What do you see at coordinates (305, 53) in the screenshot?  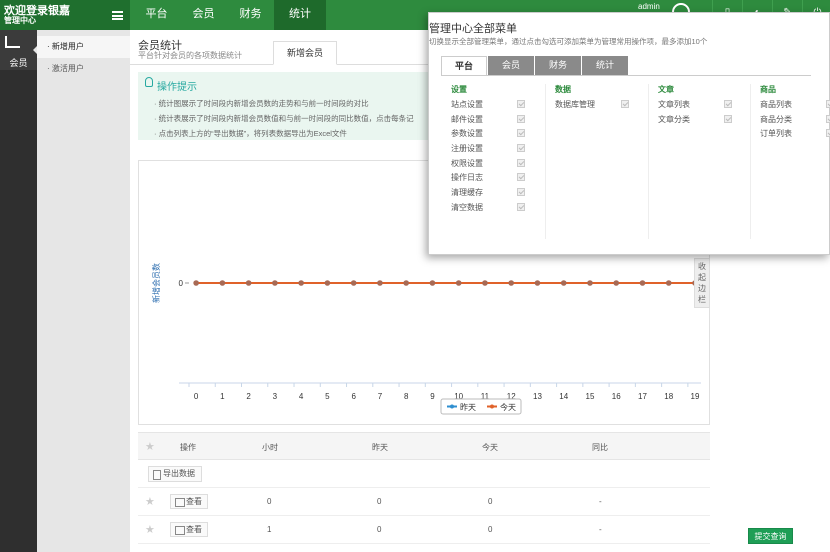 I see `tab-new-members: 新增会员` at bounding box center [305, 53].